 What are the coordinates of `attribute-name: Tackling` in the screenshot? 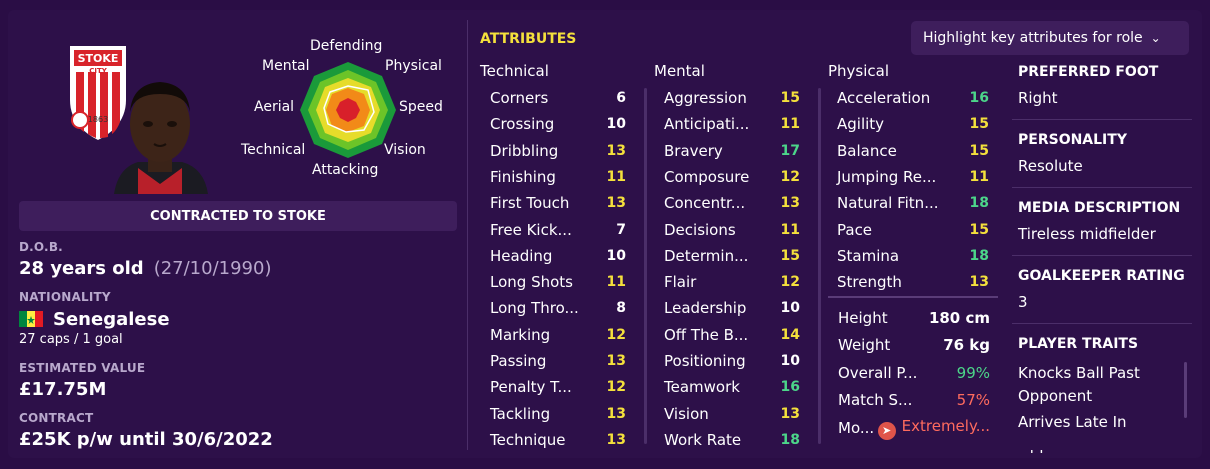 It's located at (520, 413).